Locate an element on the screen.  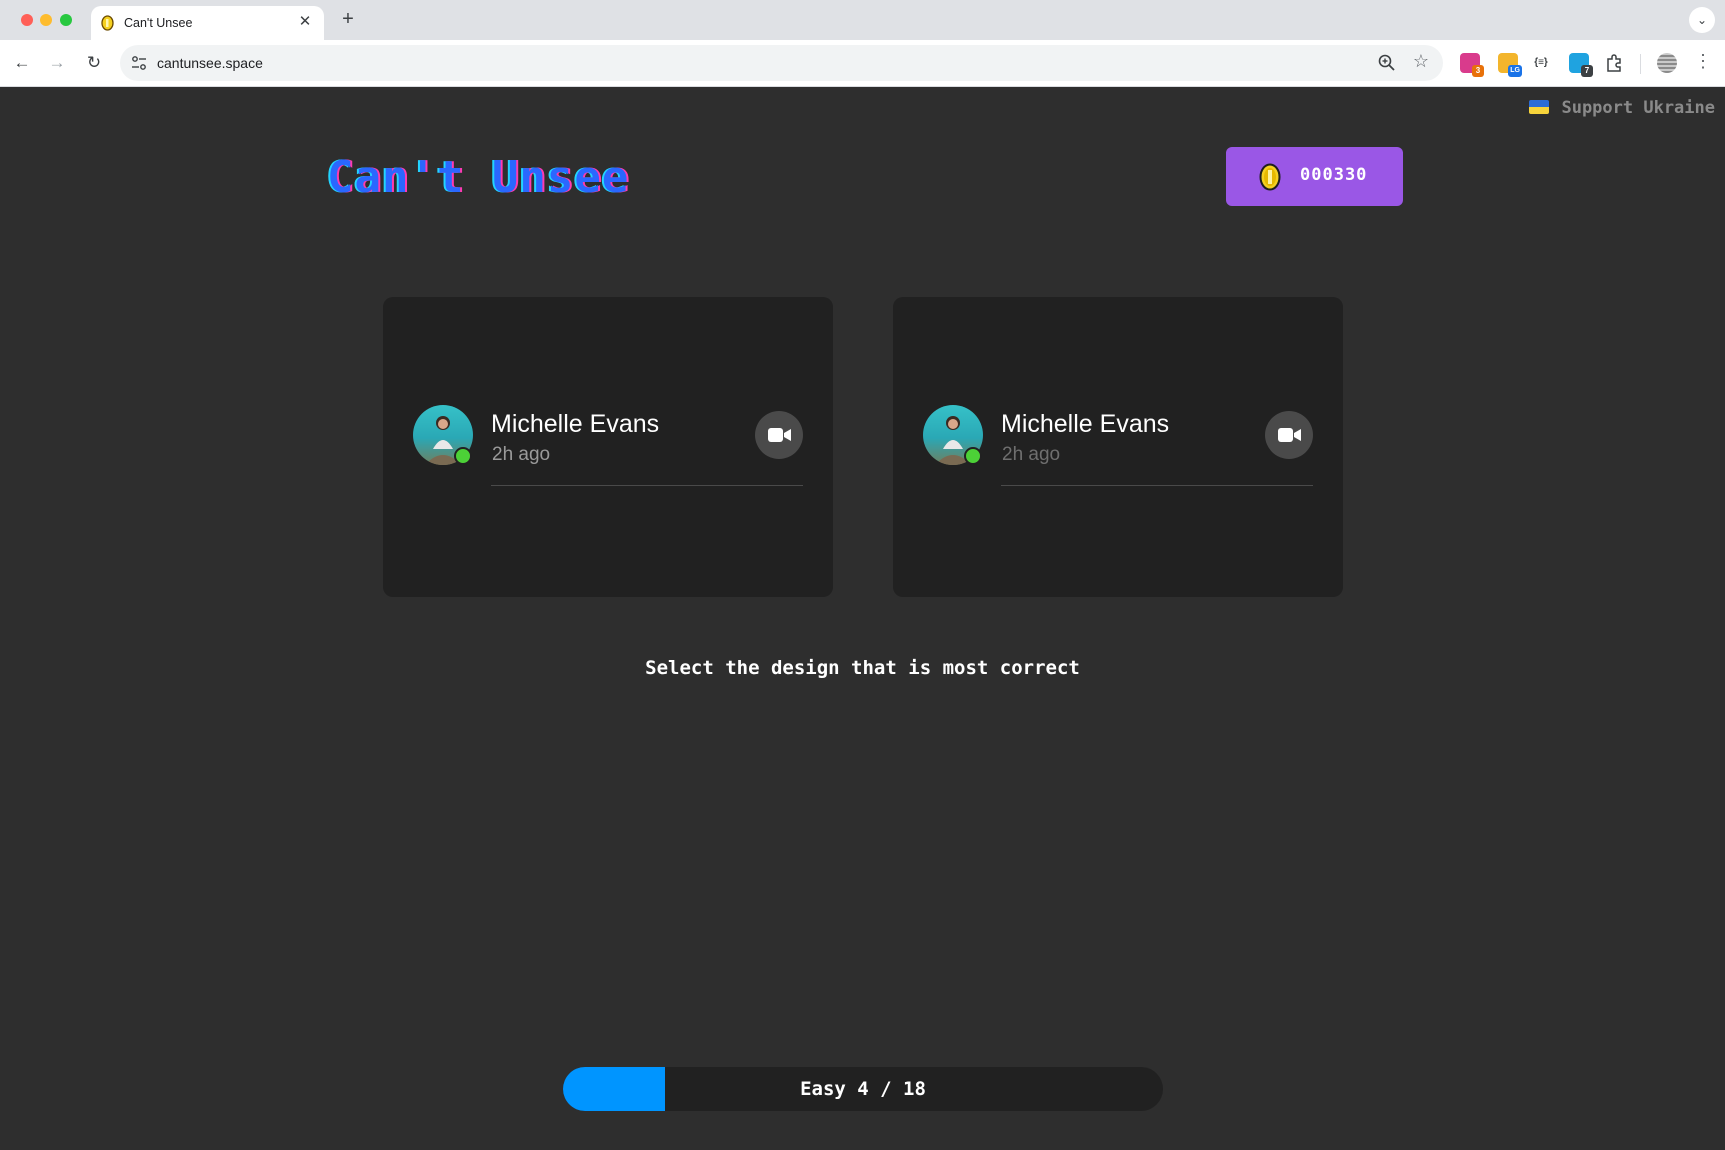
address-bar: cantunsee.space ☆ is located at coordinates (781, 63).